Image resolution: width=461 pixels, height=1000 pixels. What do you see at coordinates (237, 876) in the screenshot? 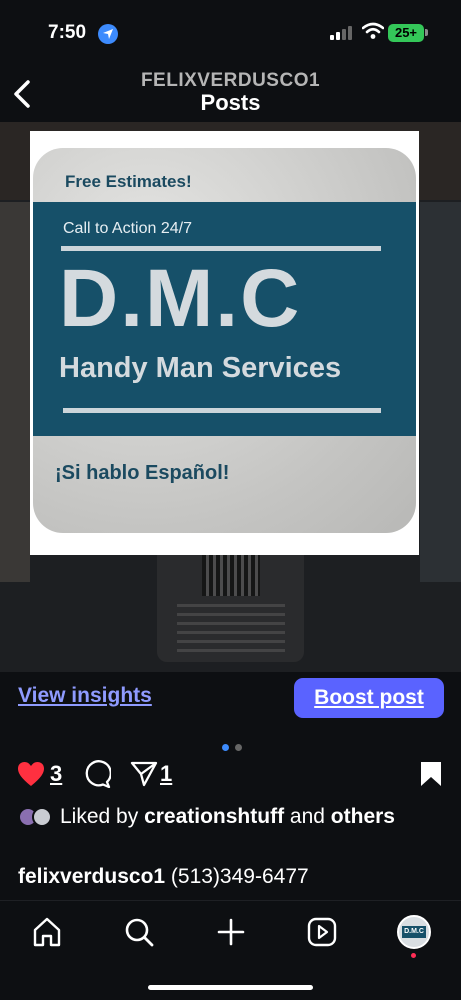
I see `caption-text: (513)349-6477` at bounding box center [237, 876].